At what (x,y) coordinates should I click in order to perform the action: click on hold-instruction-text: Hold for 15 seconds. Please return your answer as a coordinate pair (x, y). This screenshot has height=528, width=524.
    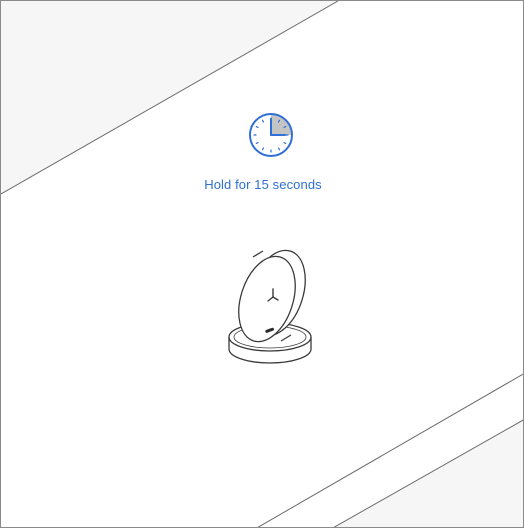
    Looking at the image, I should click on (263, 184).